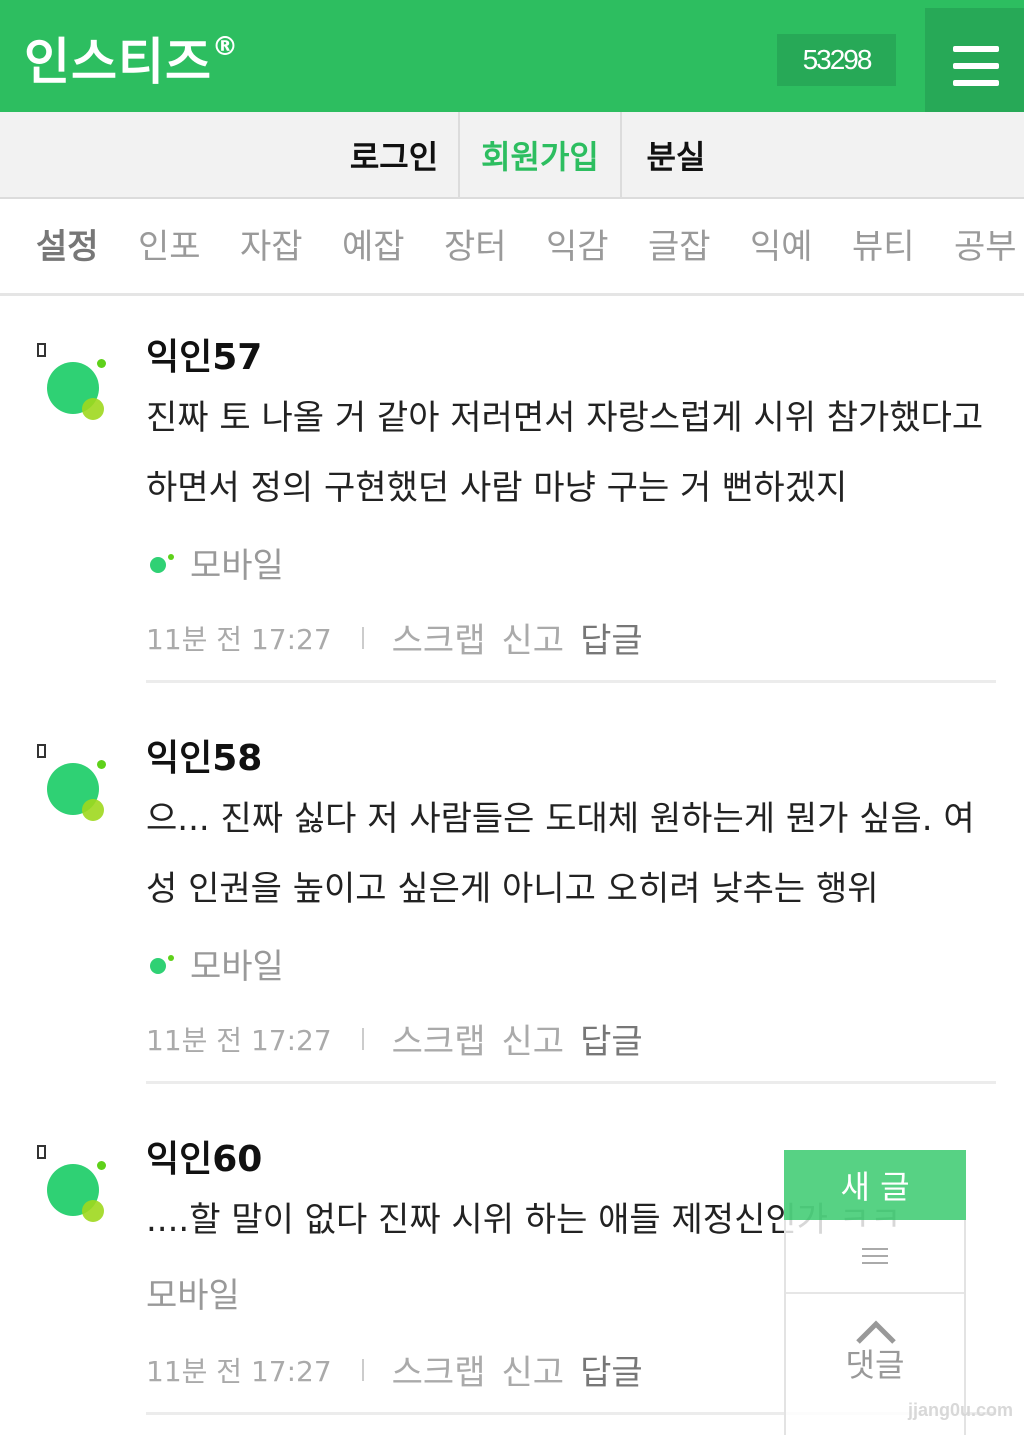 Image resolution: width=1024 pixels, height=1435 pixels. What do you see at coordinates (836, 60) in the screenshot?
I see `visitor-counter: 53298` at bounding box center [836, 60].